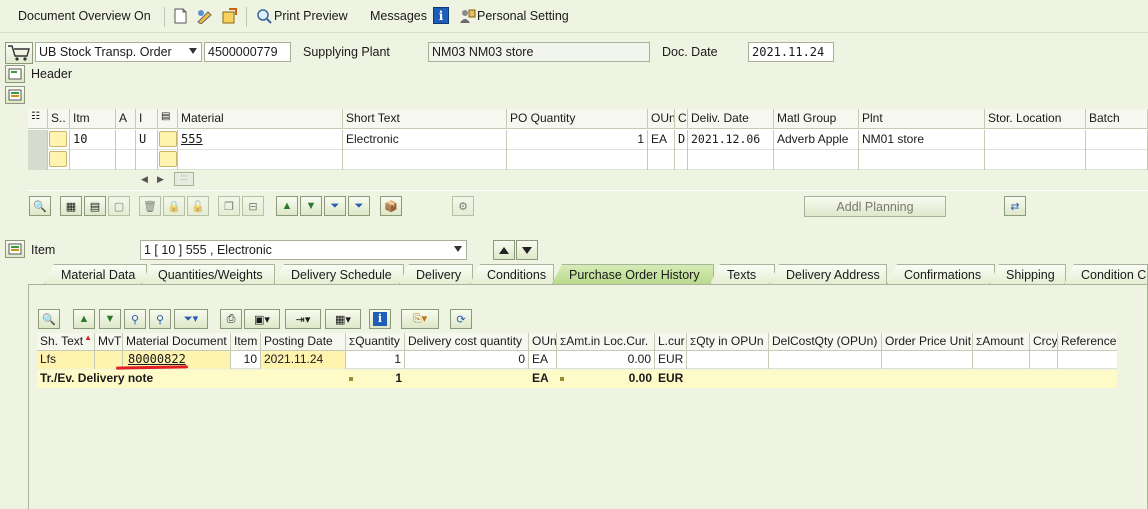 The width and height of the screenshot is (1148, 509). What do you see at coordinates (15, 249) in the screenshot?
I see `item-detail-collapse-button` at bounding box center [15, 249].